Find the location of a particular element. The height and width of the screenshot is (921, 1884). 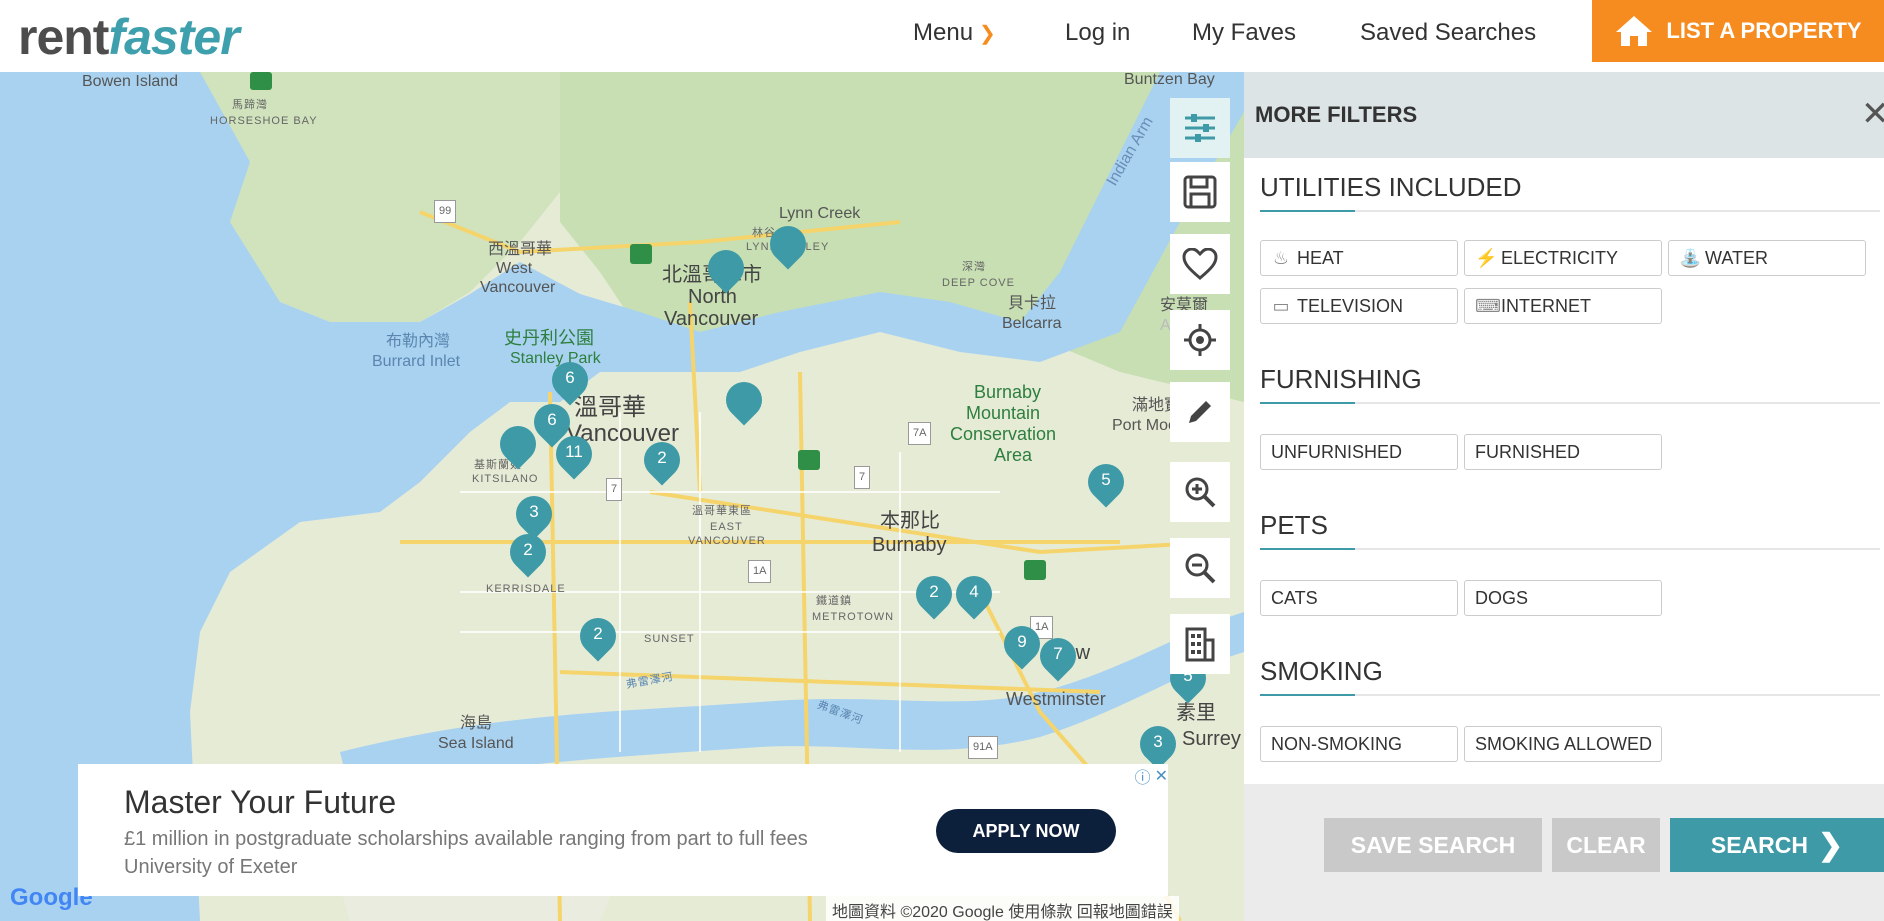

info-icon: ⓘ is located at coordinates (1143, 776).